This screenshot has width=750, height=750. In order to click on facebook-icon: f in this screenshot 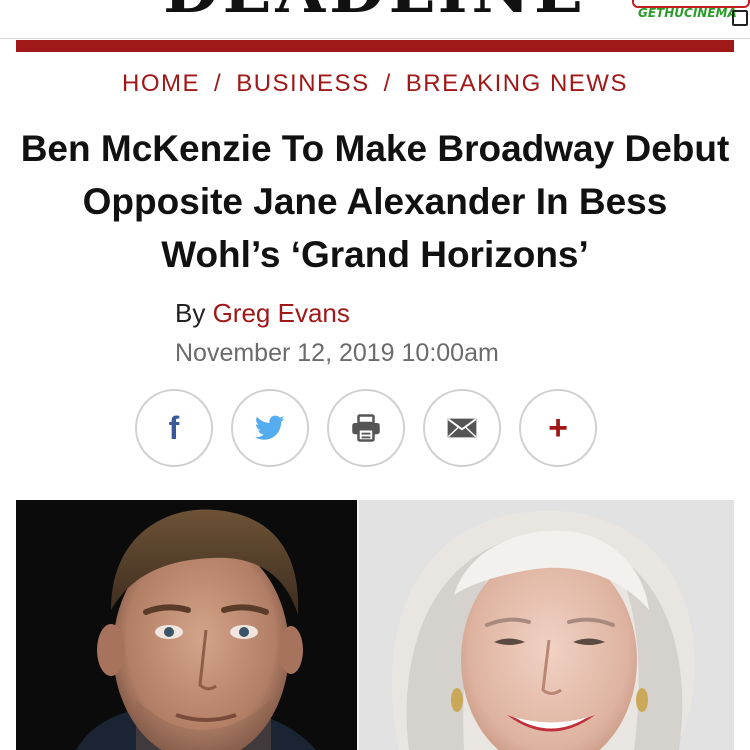, I will do `click(174, 427)`.